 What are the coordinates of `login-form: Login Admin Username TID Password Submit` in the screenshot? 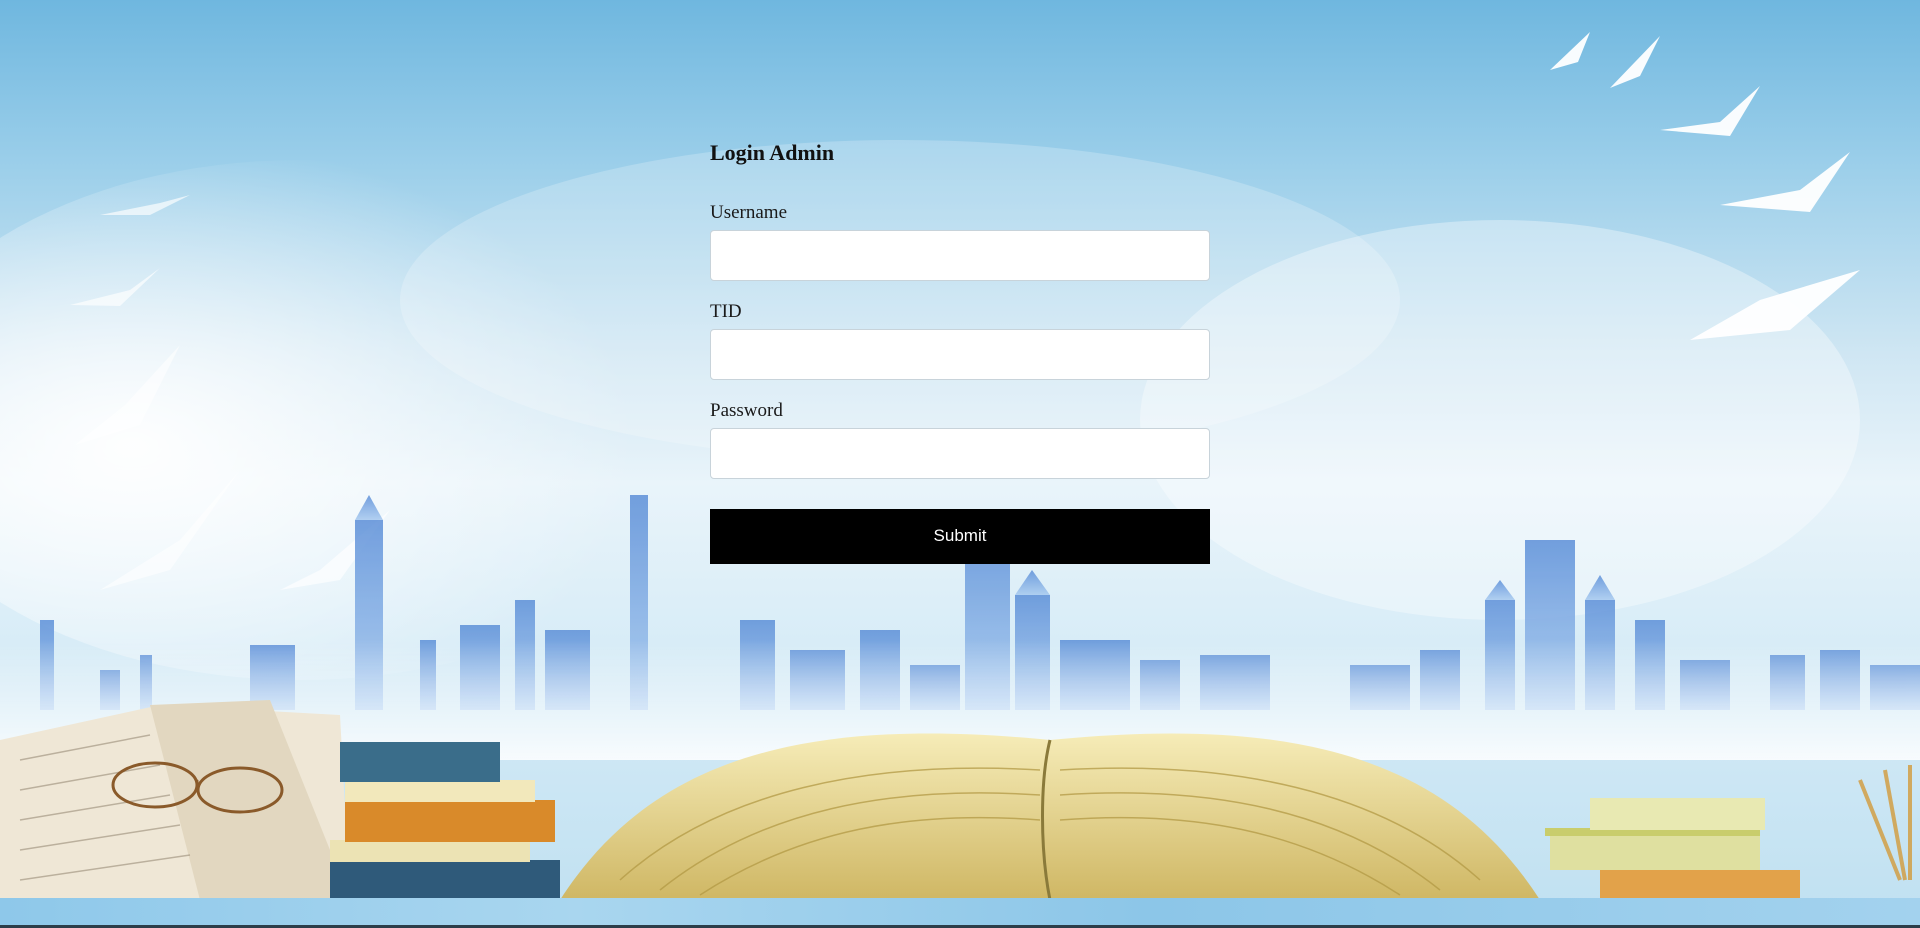 It's located at (960, 352).